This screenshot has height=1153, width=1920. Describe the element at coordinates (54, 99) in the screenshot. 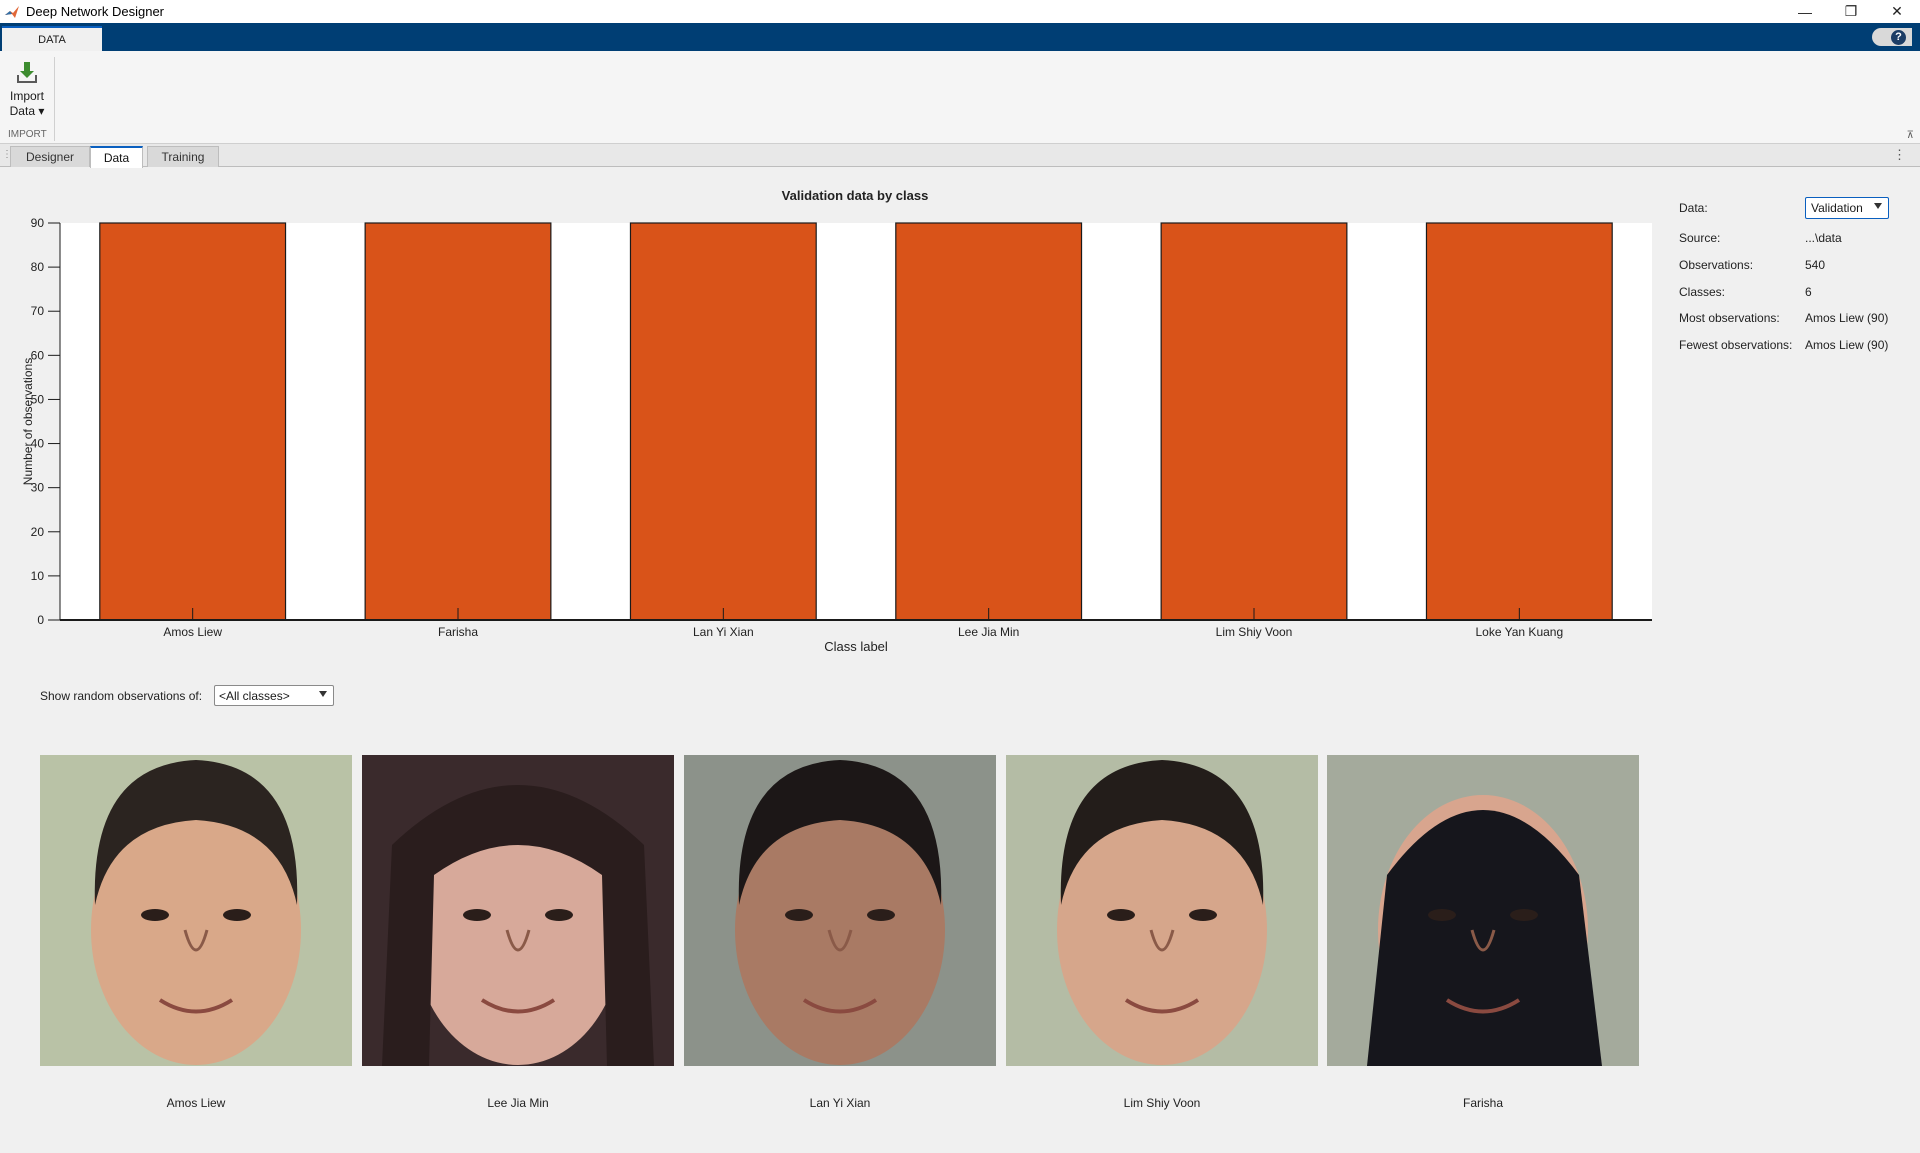

I see `group-divider` at that location.